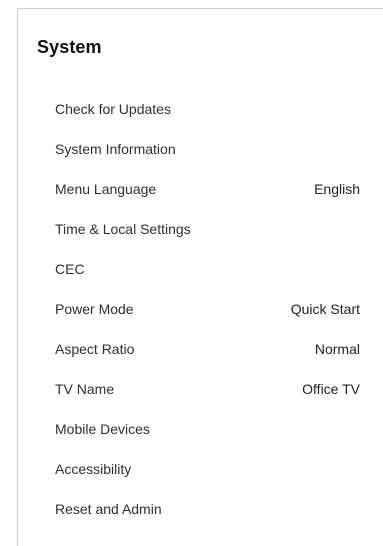 The width and height of the screenshot is (383, 546). Describe the element at coordinates (200, 109) in the screenshot. I see `menu-item-check-for-updates: Check for Updates` at that location.